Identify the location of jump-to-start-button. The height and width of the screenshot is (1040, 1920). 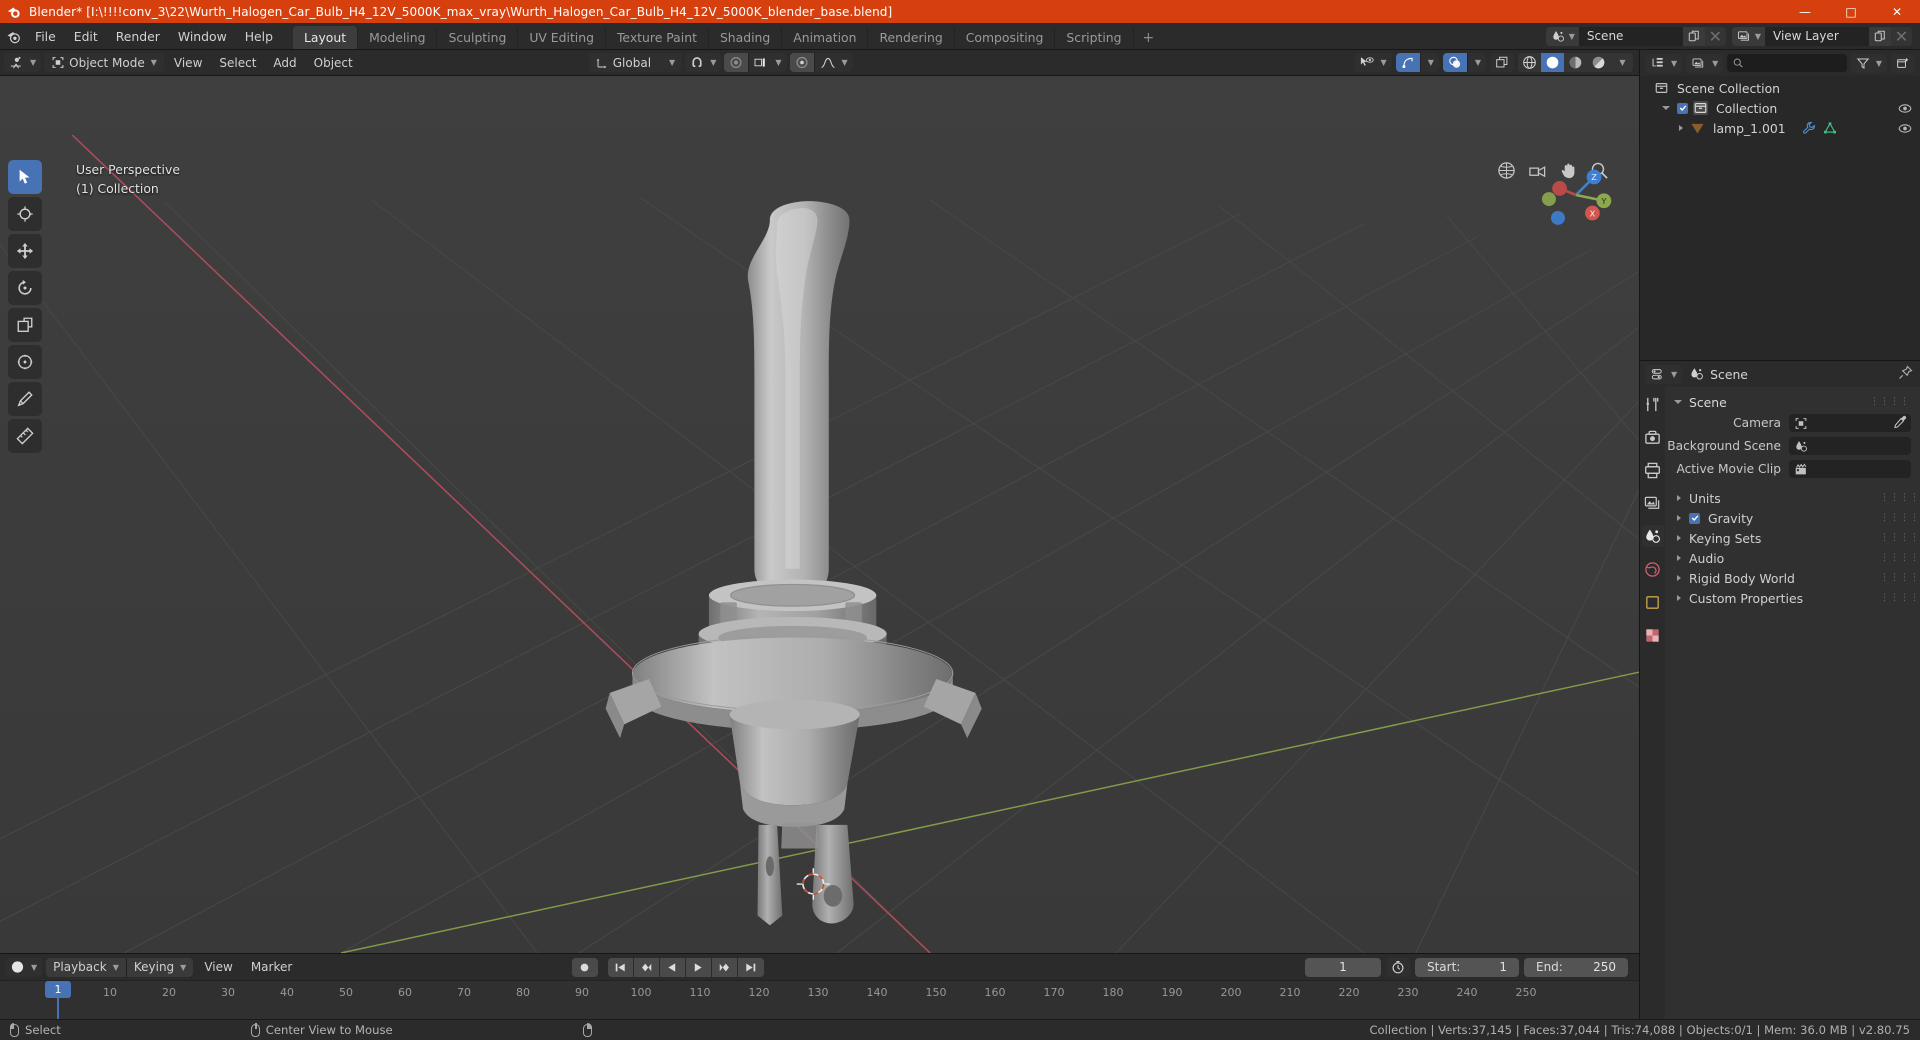
(620, 967).